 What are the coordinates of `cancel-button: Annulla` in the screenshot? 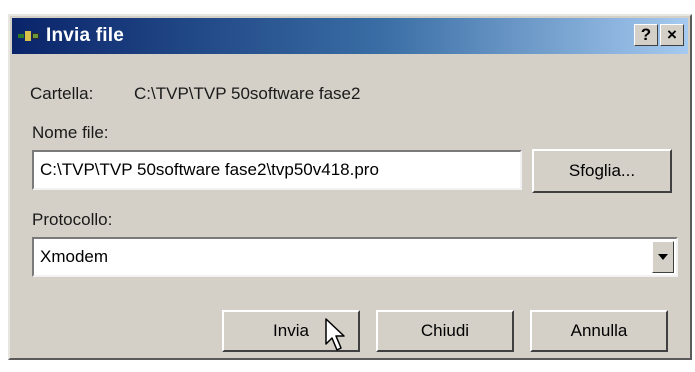 It's located at (599, 331).